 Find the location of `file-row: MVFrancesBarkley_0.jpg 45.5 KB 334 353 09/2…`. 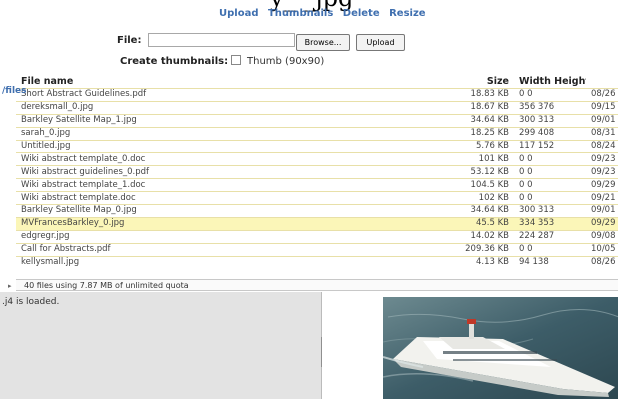

file-row: MVFrancesBarkley_0.jpg 45.5 KB 334 353 09/2… is located at coordinates (317, 223).